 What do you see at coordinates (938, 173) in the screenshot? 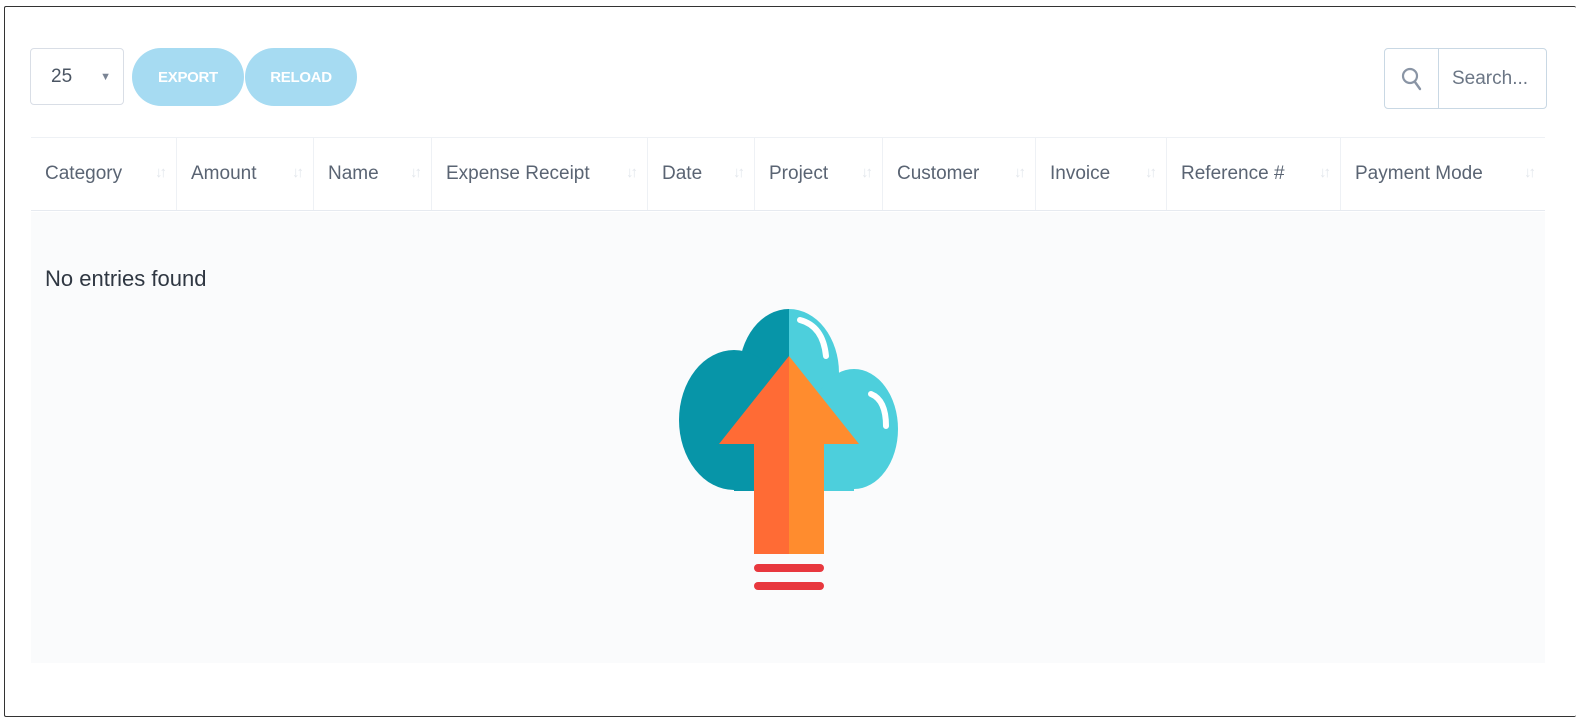
I see `column-label: Customer` at bounding box center [938, 173].